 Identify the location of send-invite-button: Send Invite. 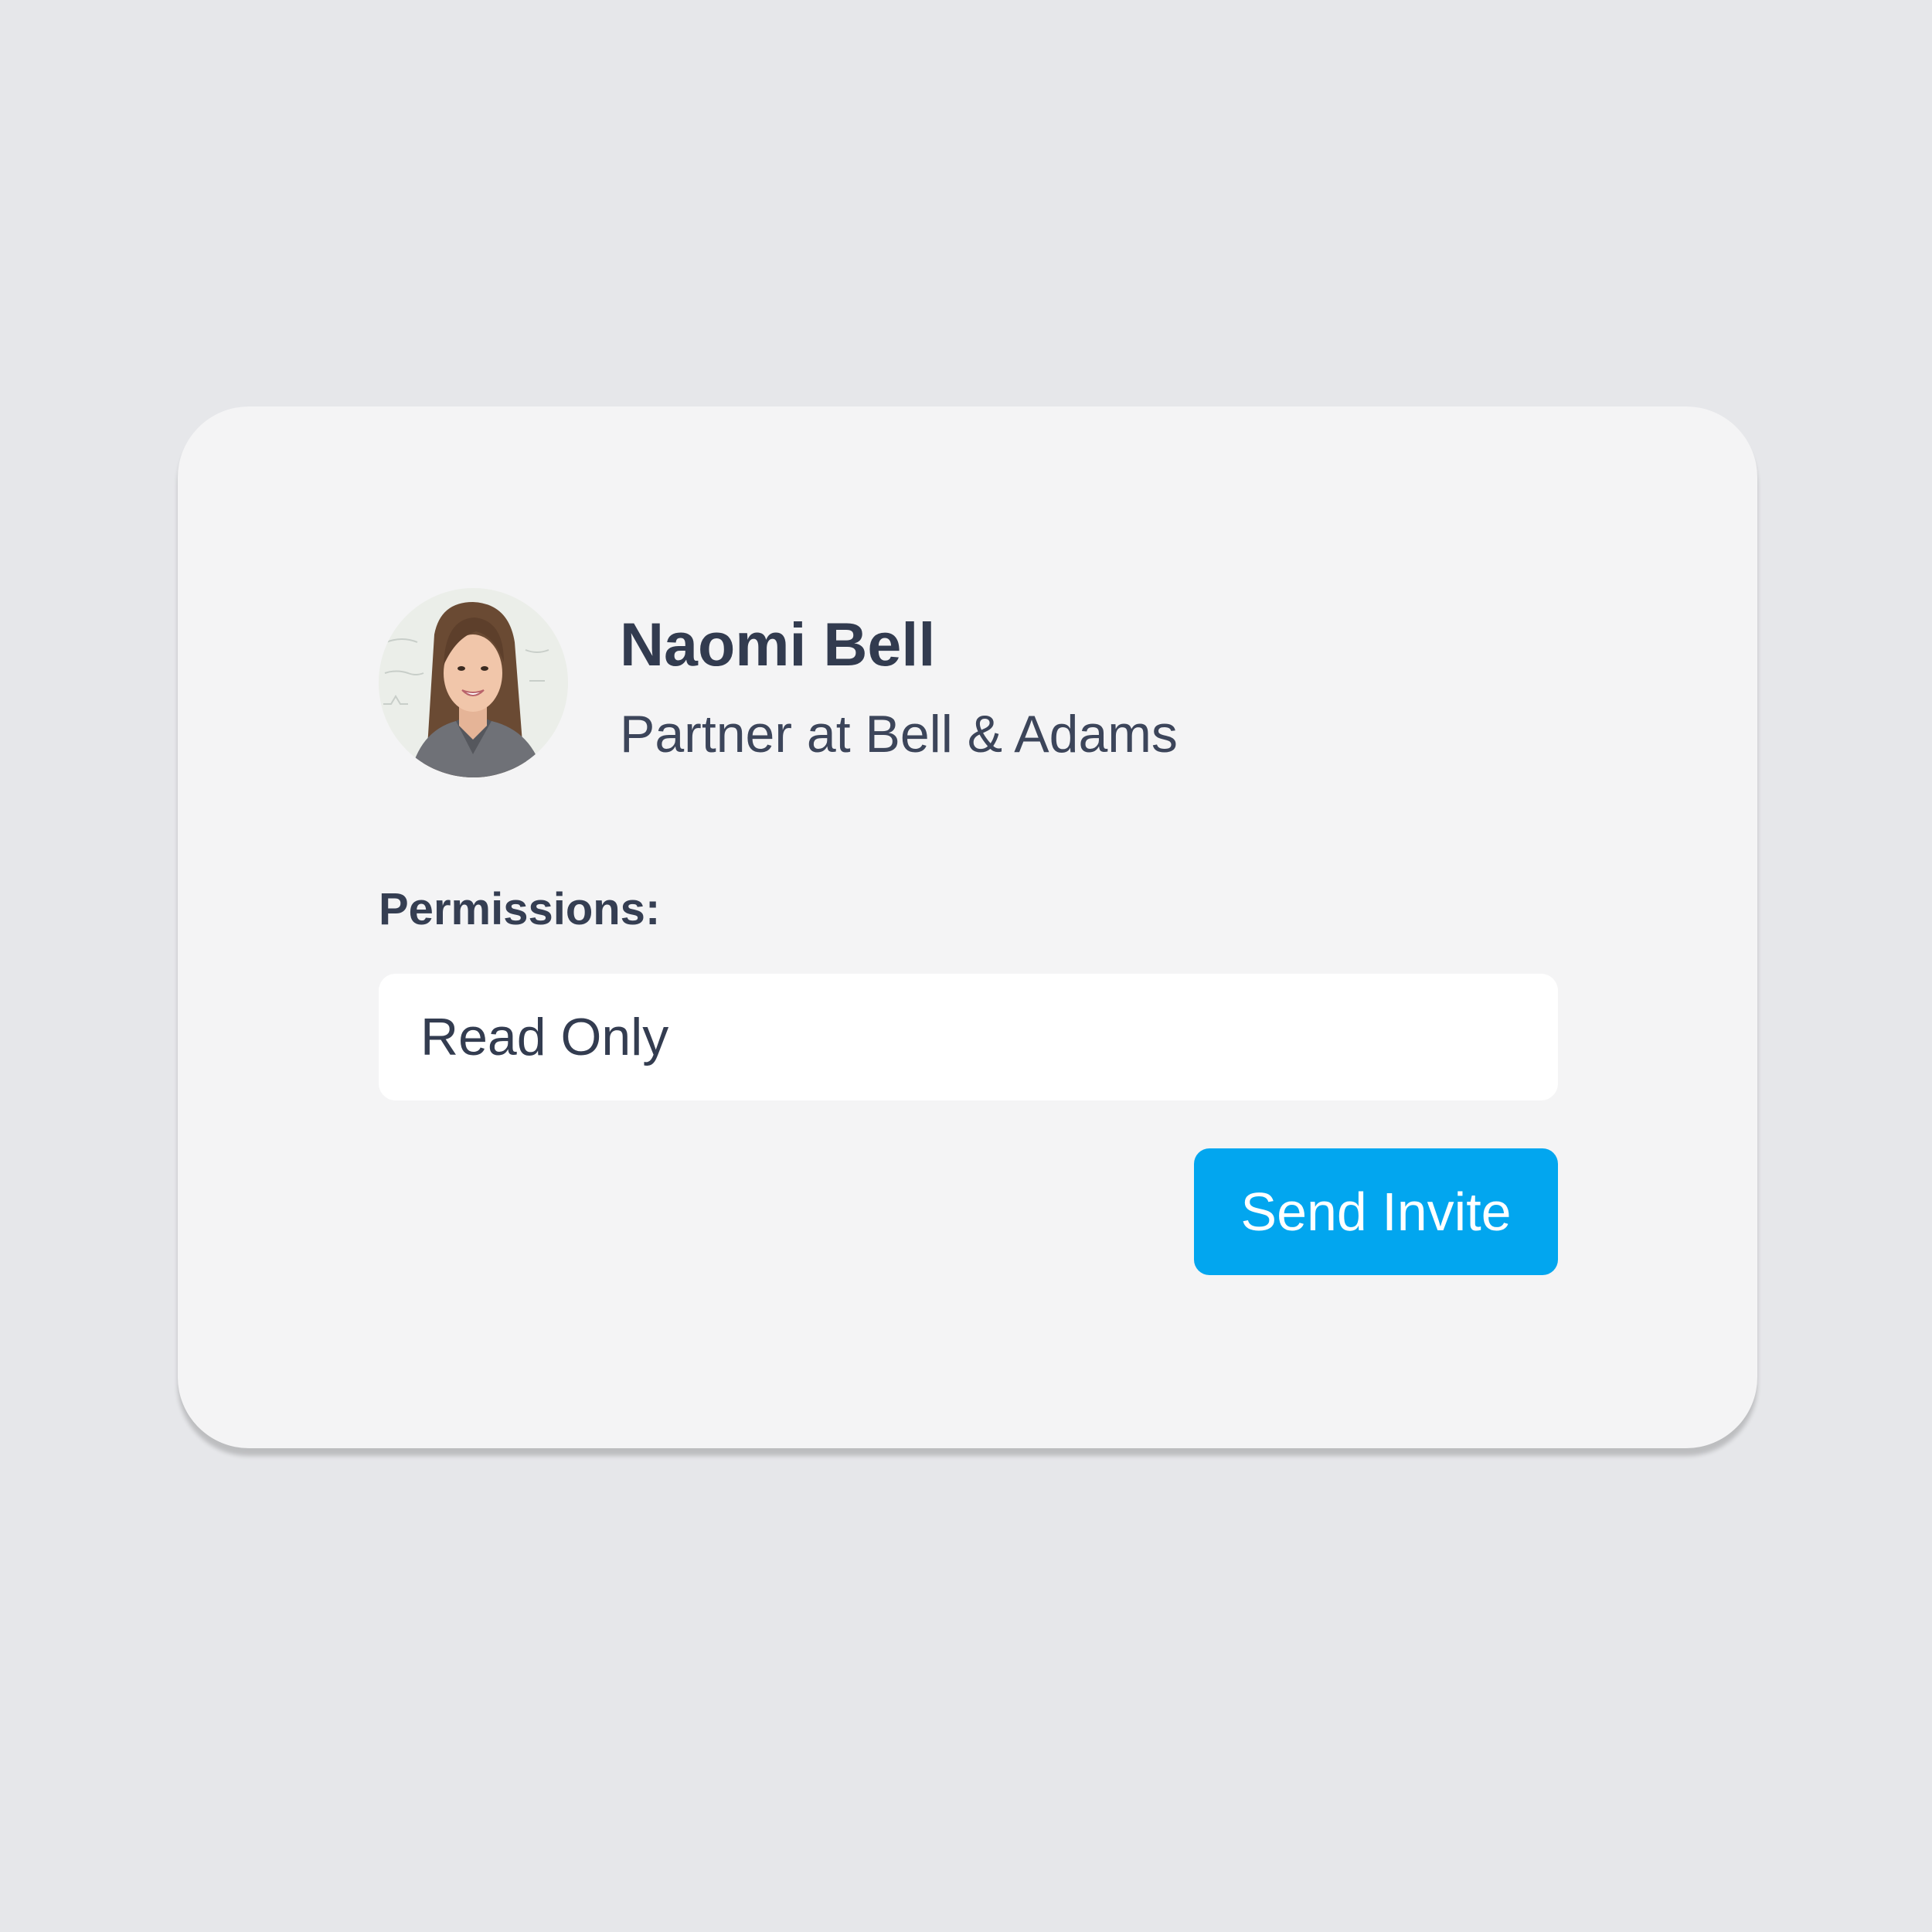
(1376, 1212).